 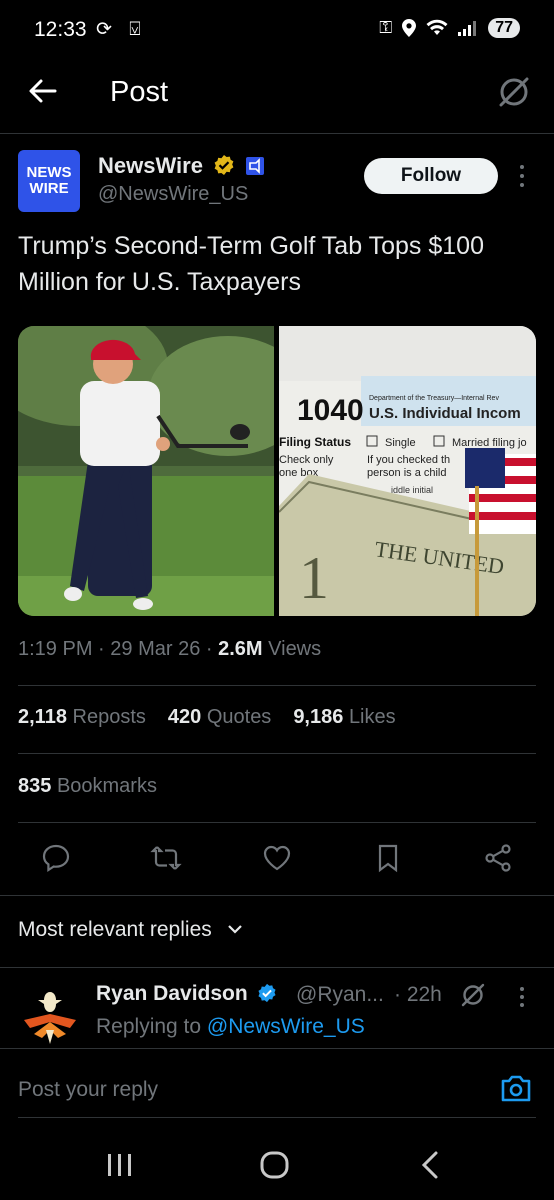 I want to click on affiliate-badge-icon, so click(x=255, y=166).